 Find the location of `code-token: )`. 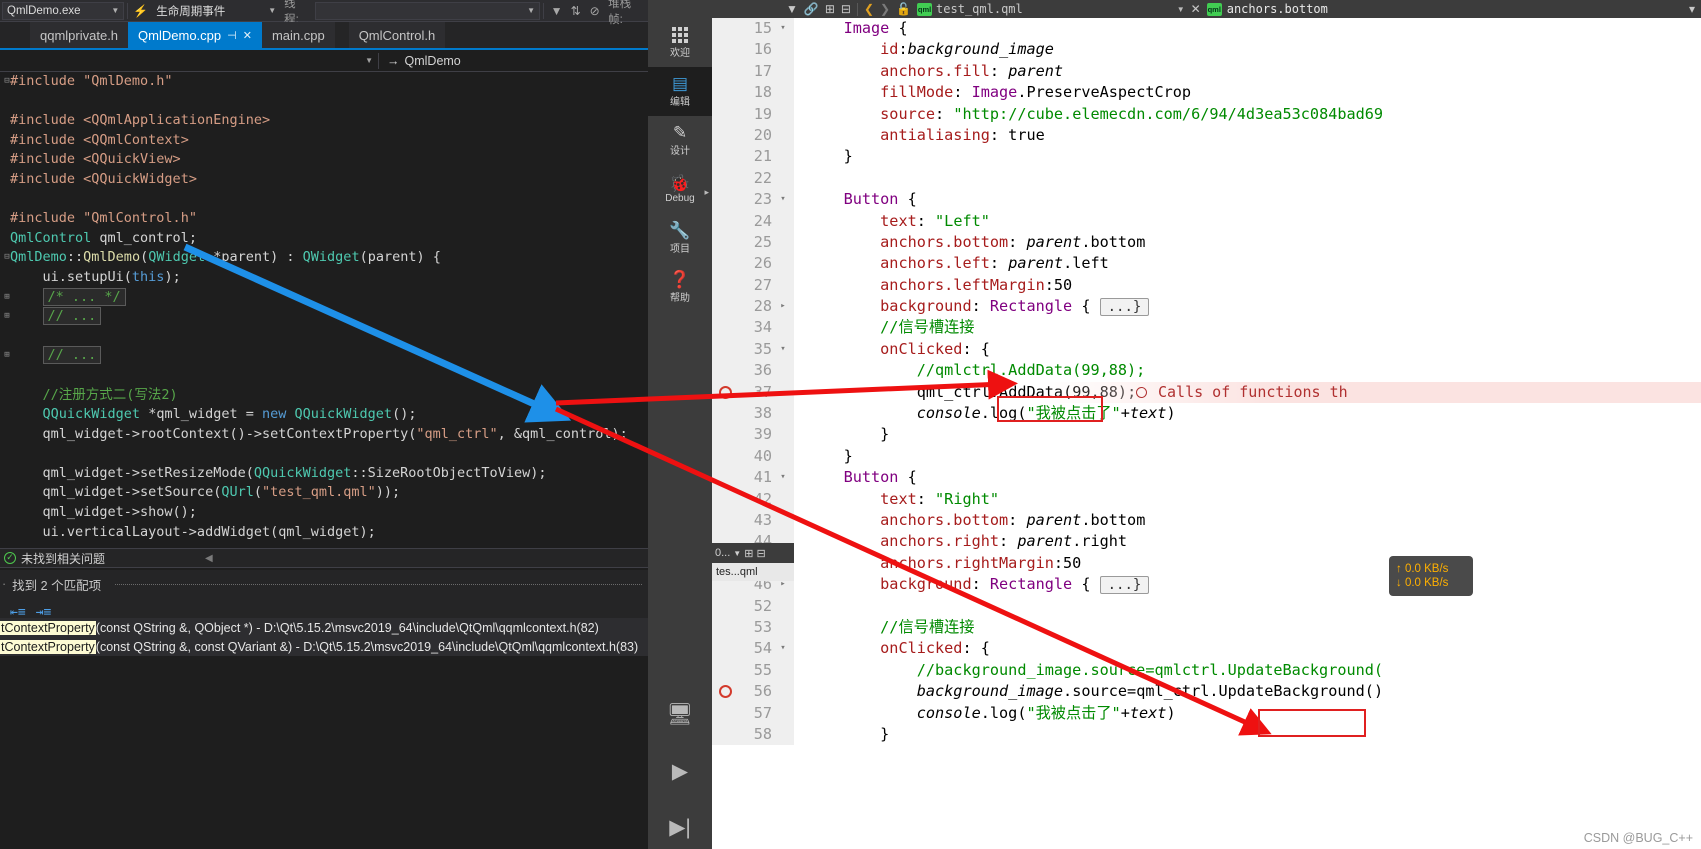

code-token: ) is located at coordinates (1171, 413).